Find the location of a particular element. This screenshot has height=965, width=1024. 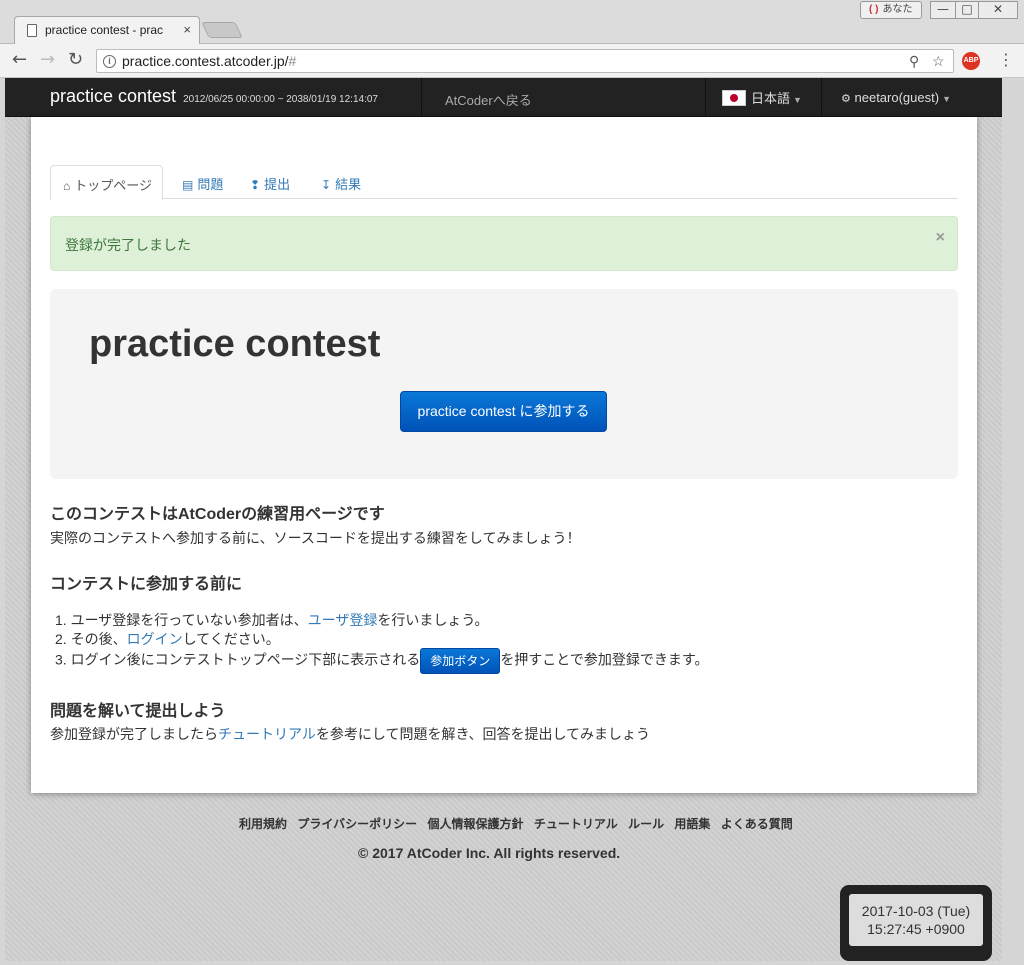

tab-top-page: ⌂ トップページ is located at coordinates (106, 182).